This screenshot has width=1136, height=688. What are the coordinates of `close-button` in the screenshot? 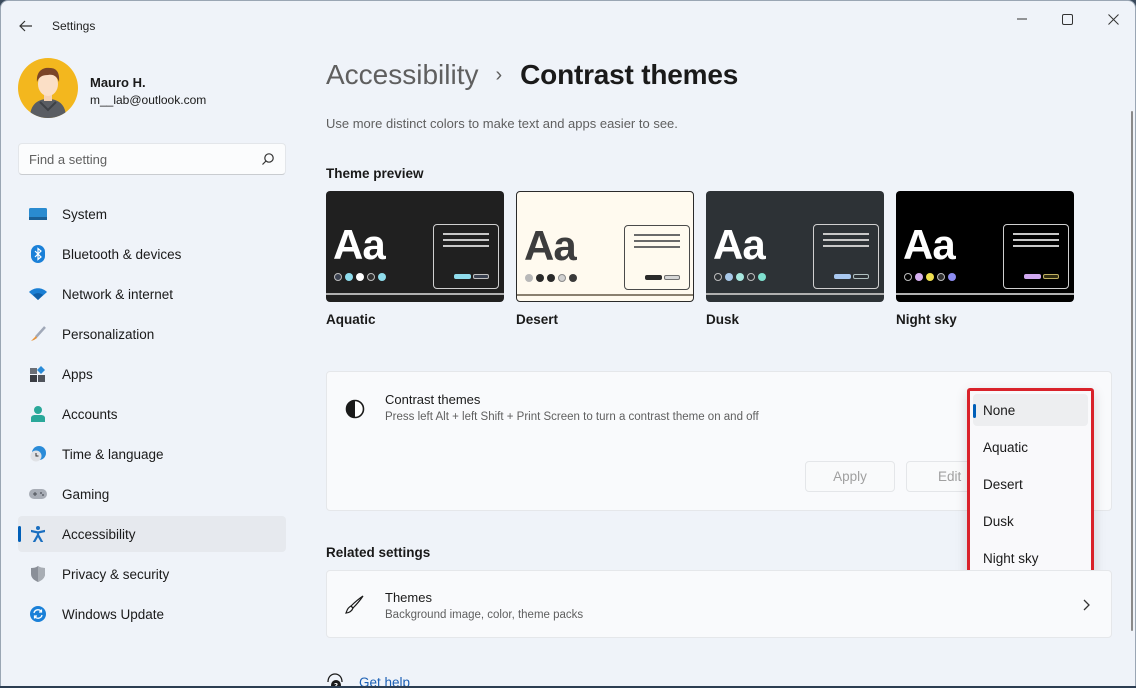 It's located at (1112, 19).